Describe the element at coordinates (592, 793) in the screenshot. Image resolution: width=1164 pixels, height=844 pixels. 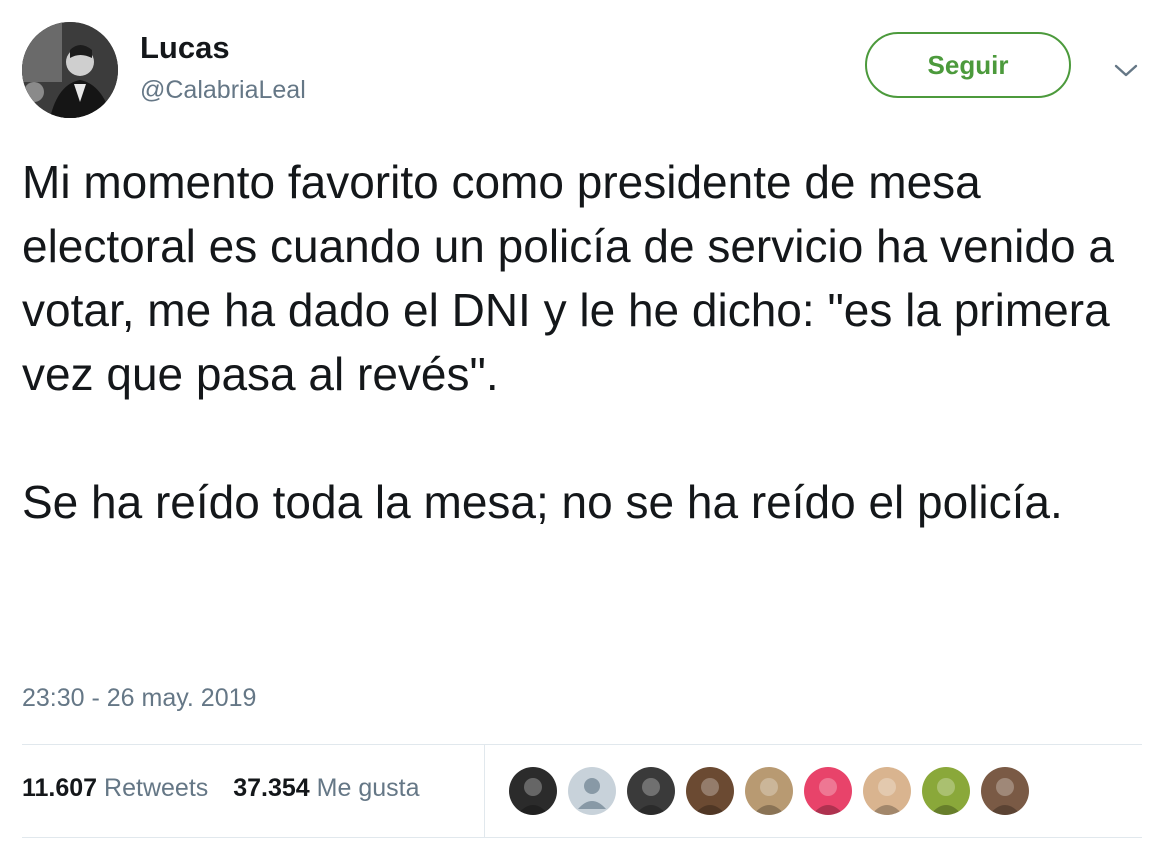
I see `default-profile-icon` at that location.